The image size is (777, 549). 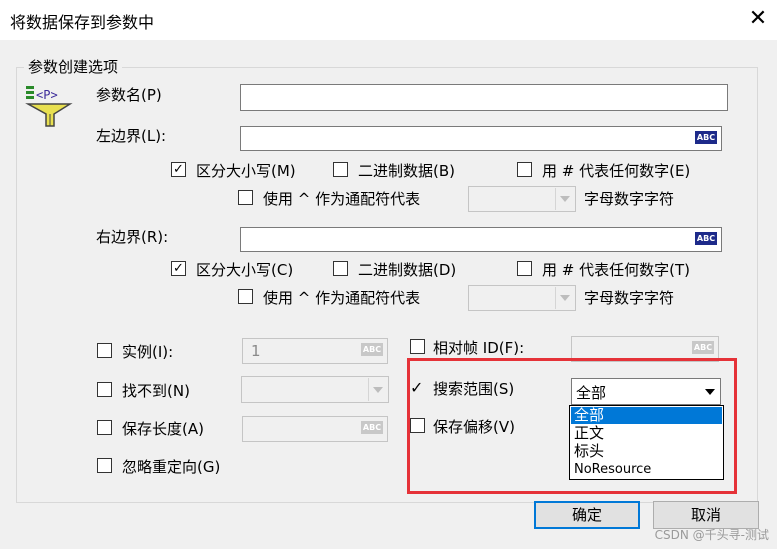 What do you see at coordinates (646, 451) in the screenshot?
I see `dropdown-option-header: 标头` at bounding box center [646, 451].